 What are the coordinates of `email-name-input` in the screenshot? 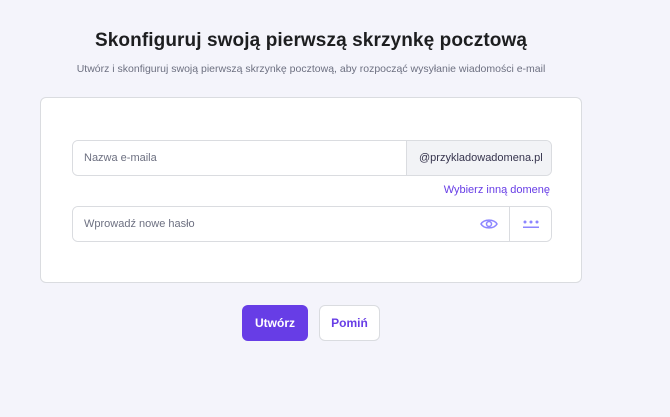 It's located at (239, 158).